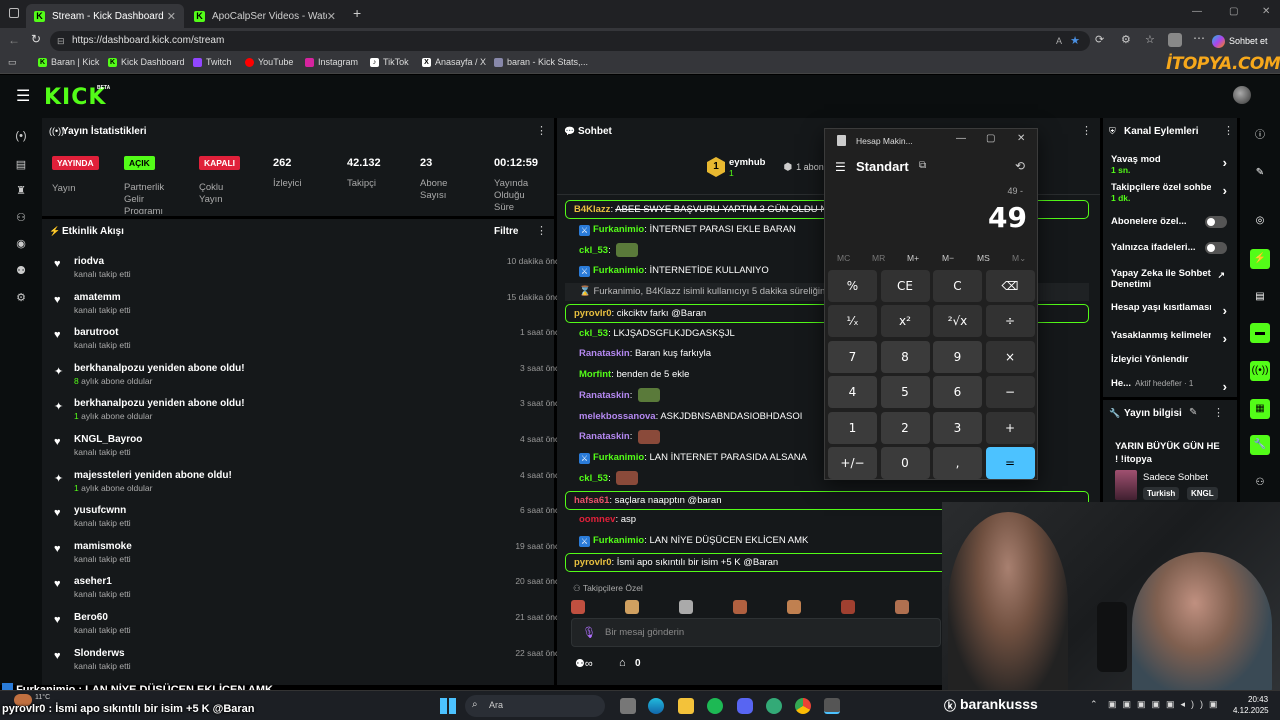 This screenshot has height=720, width=1280. What do you see at coordinates (1169, 279) in the screenshot?
I see `channel-action-row: Yapay Zeka ile Sohbet Denetimi ↗` at bounding box center [1169, 279].